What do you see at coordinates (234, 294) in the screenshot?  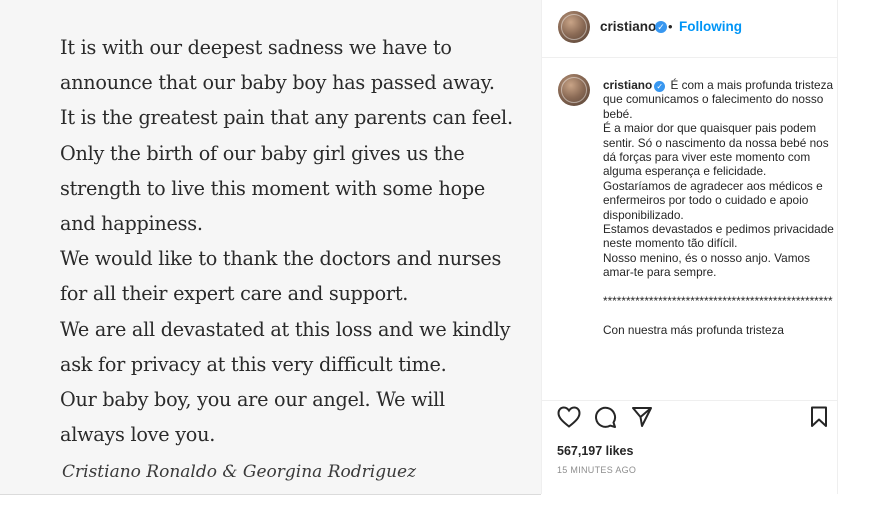 I see `statement-line: for all their expert care and support.` at bounding box center [234, 294].